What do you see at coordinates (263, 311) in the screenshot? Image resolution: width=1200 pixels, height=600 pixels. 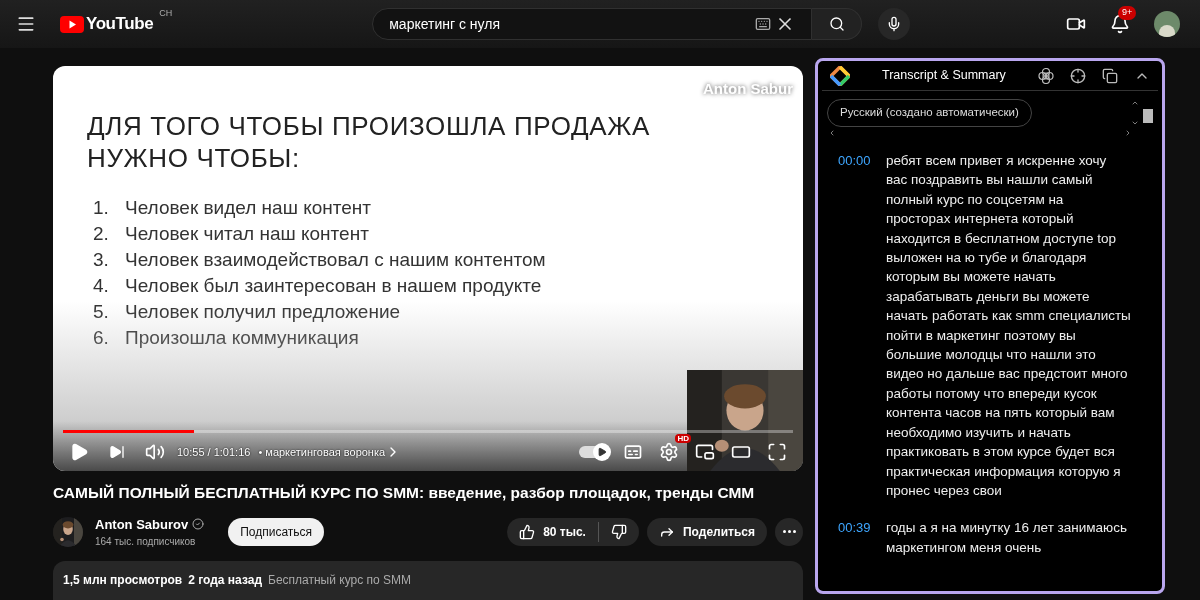 I see `list-item: Человек получил предложение` at bounding box center [263, 311].